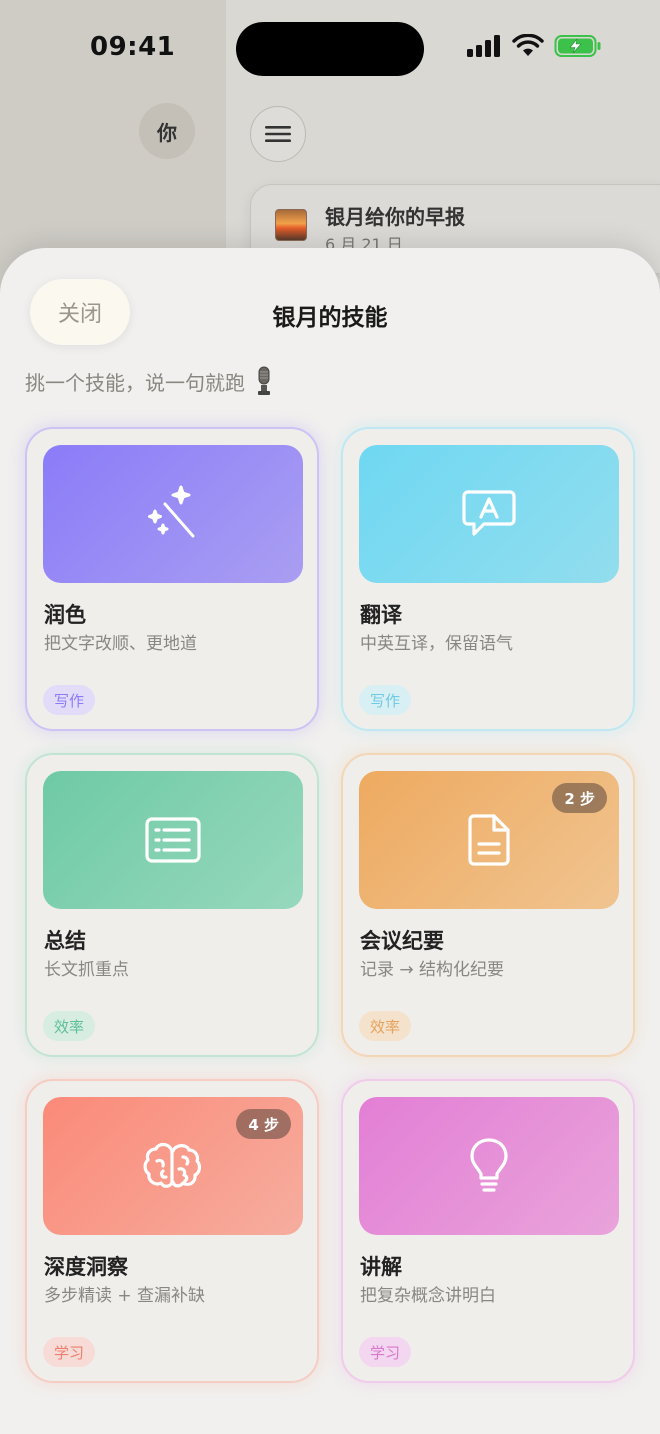 Image resolution: width=660 pixels, height=1434 pixels. Describe the element at coordinates (436, 644) in the screenshot. I see `skill-desc: 中英互译，保留语气` at that location.